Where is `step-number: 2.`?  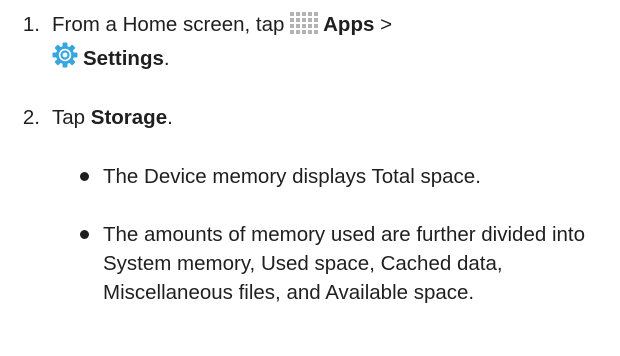
step-number: 2. is located at coordinates (31, 117).